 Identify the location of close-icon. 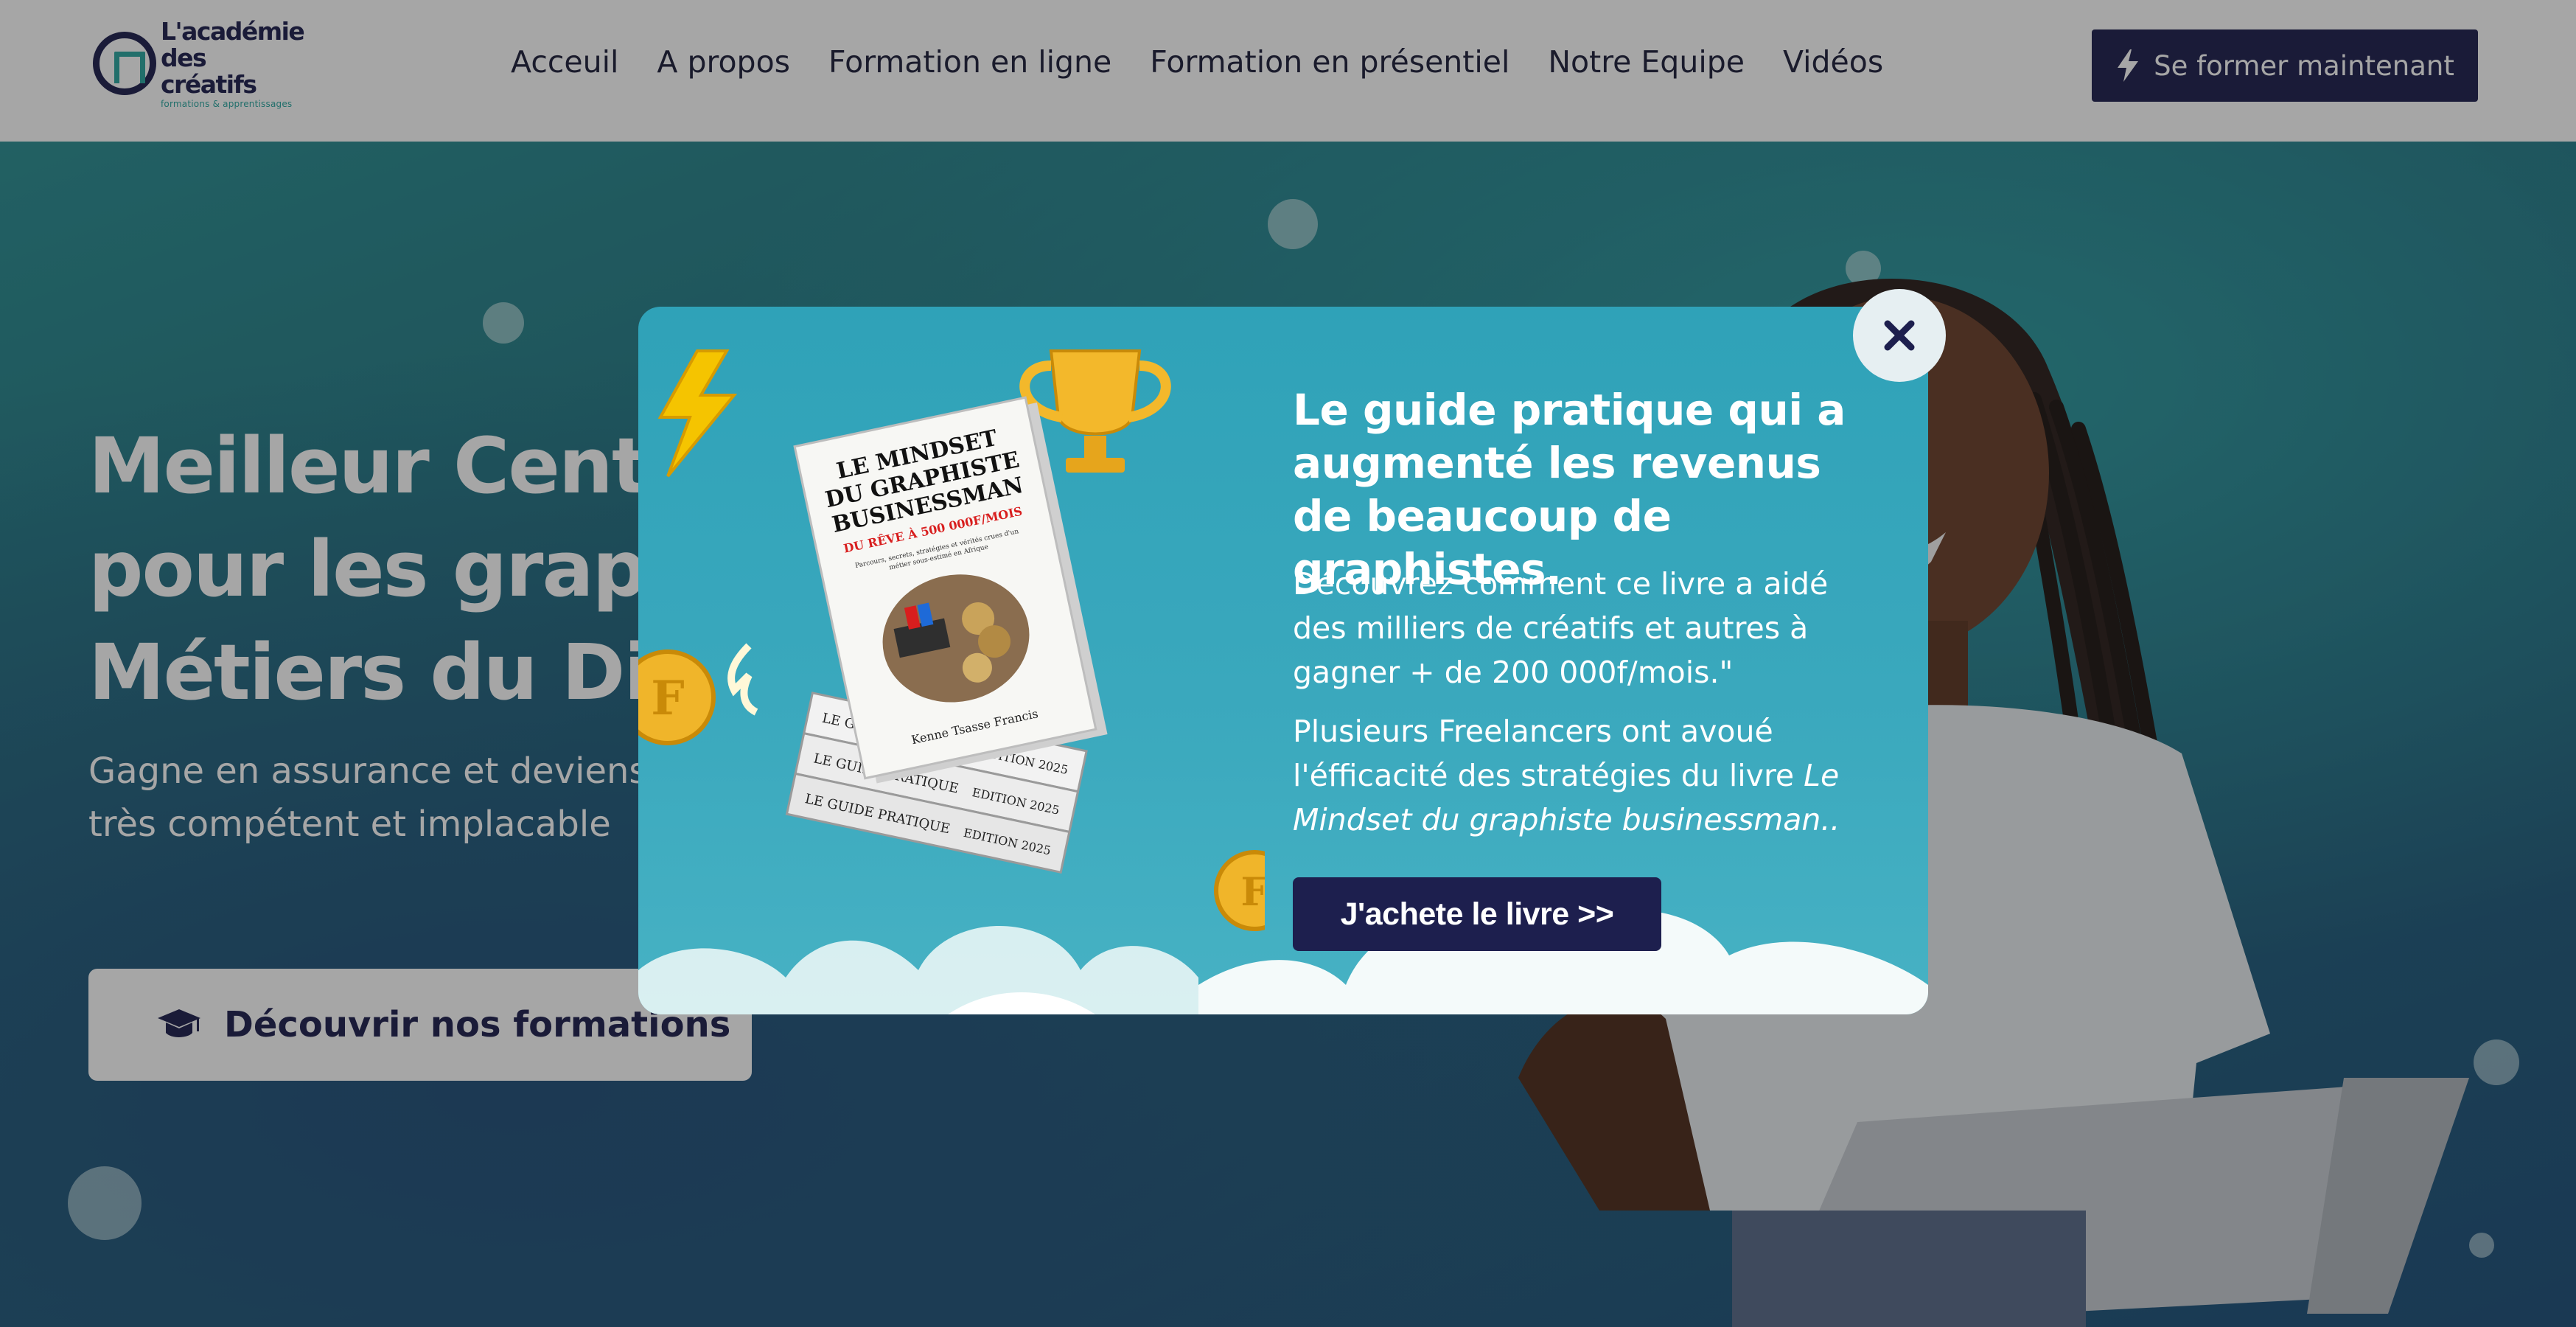
(1900, 335).